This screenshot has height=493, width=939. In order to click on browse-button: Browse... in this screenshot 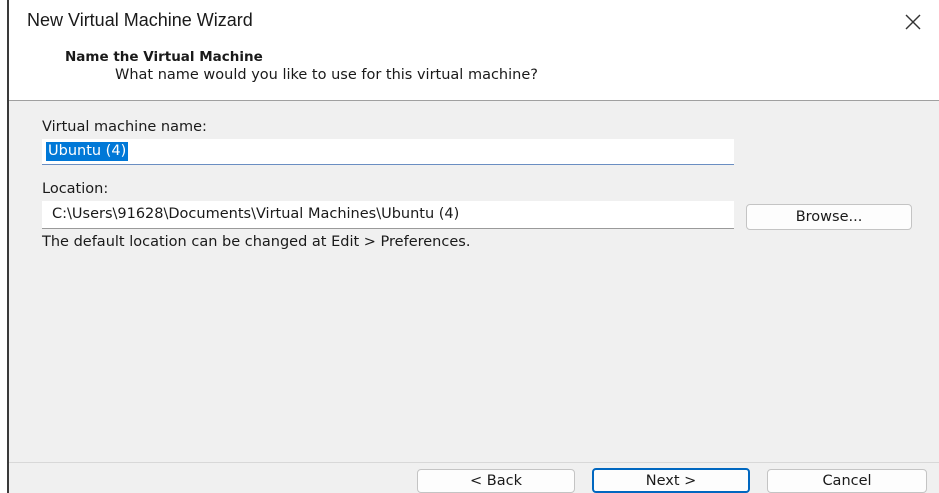, I will do `click(829, 217)`.